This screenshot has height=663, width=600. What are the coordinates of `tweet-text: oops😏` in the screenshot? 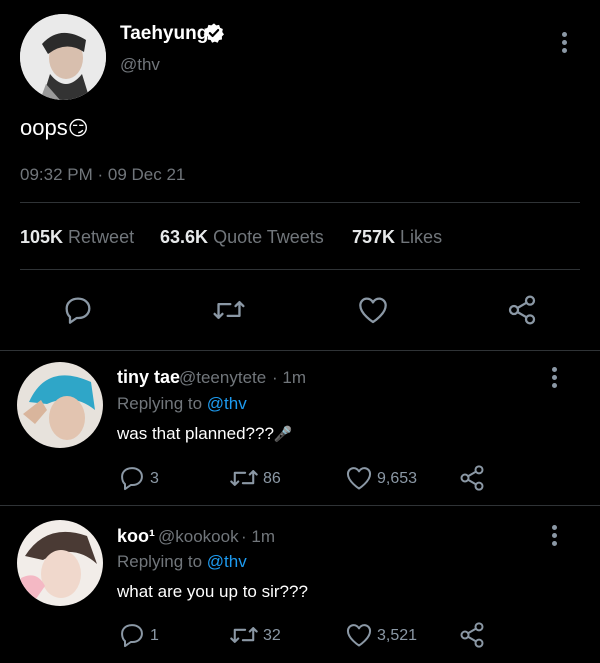 It's located at (54, 128).